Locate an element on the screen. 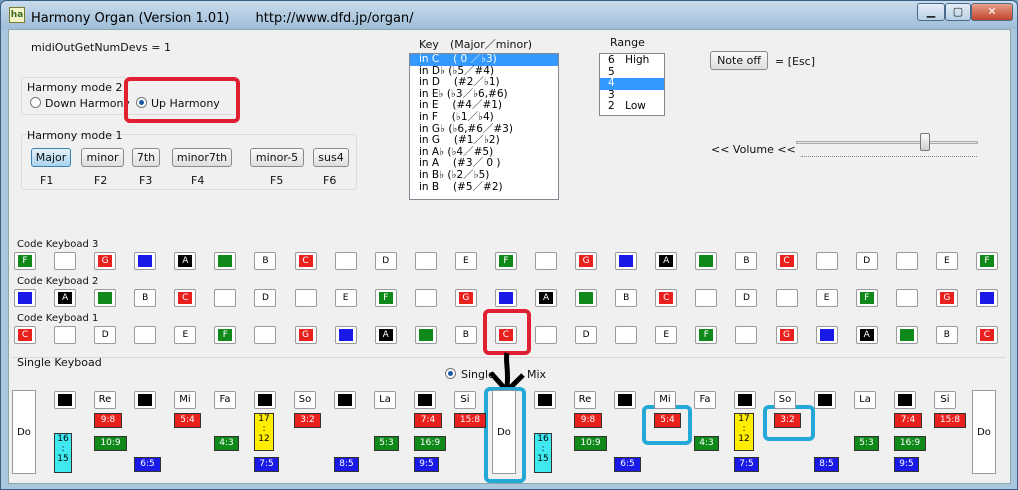  key-item: in C ( 0 ／♭3) is located at coordinates (484, 60).